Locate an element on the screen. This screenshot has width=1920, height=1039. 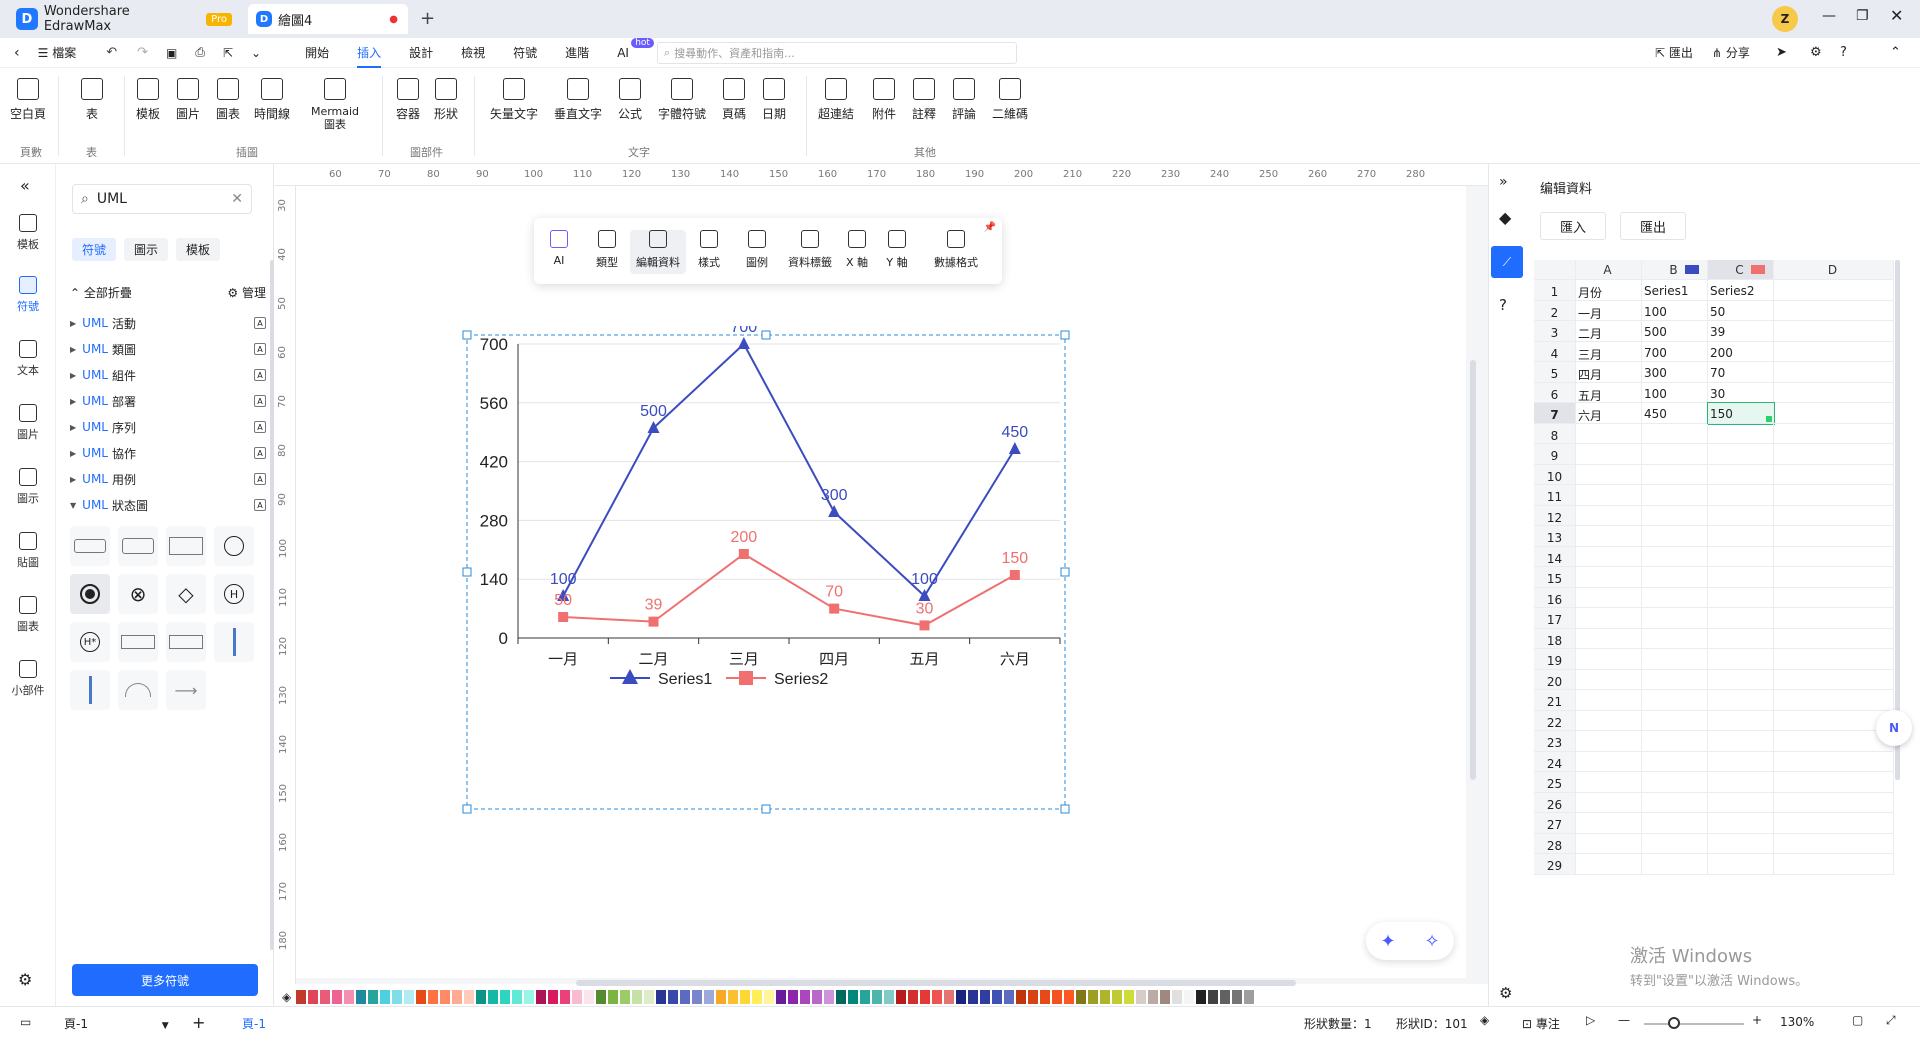
menu-item-ai: AI hot is located at coordinates (635, 52).